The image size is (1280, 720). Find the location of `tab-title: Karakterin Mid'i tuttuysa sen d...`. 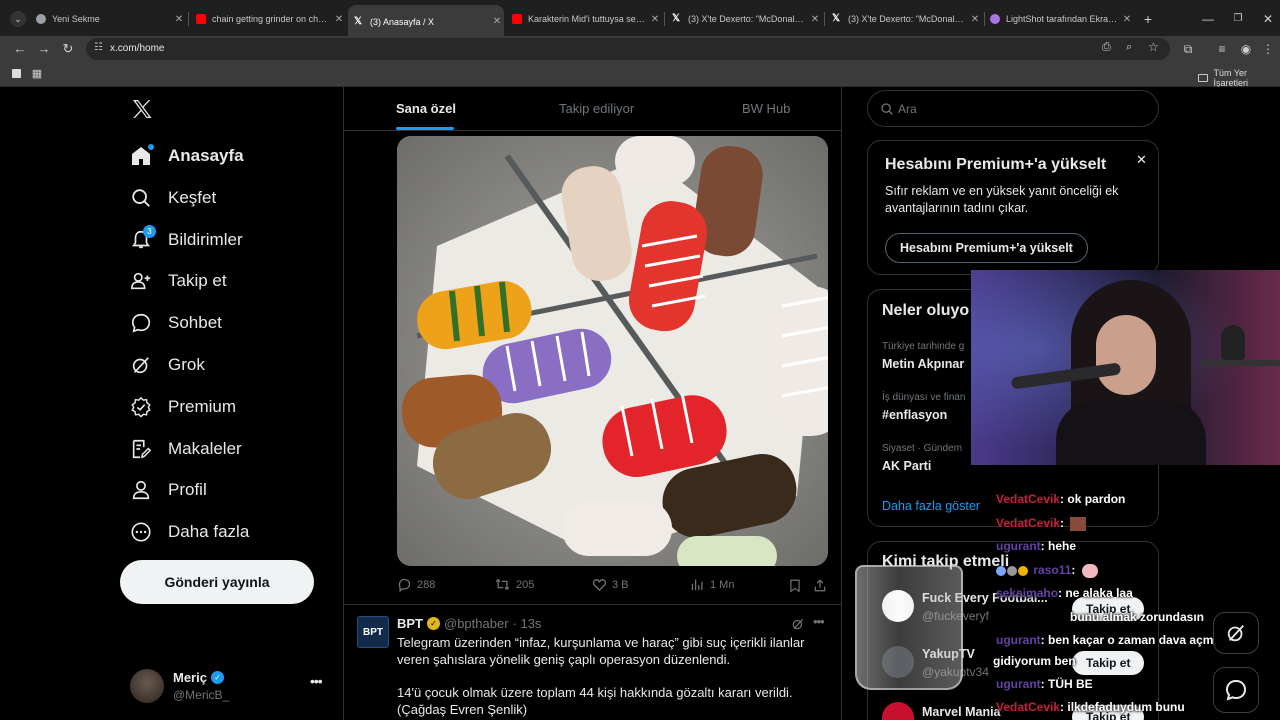

tab-title: Karakterin Mid'i tuttuysa sen d... is located at coordinates (588, 19).